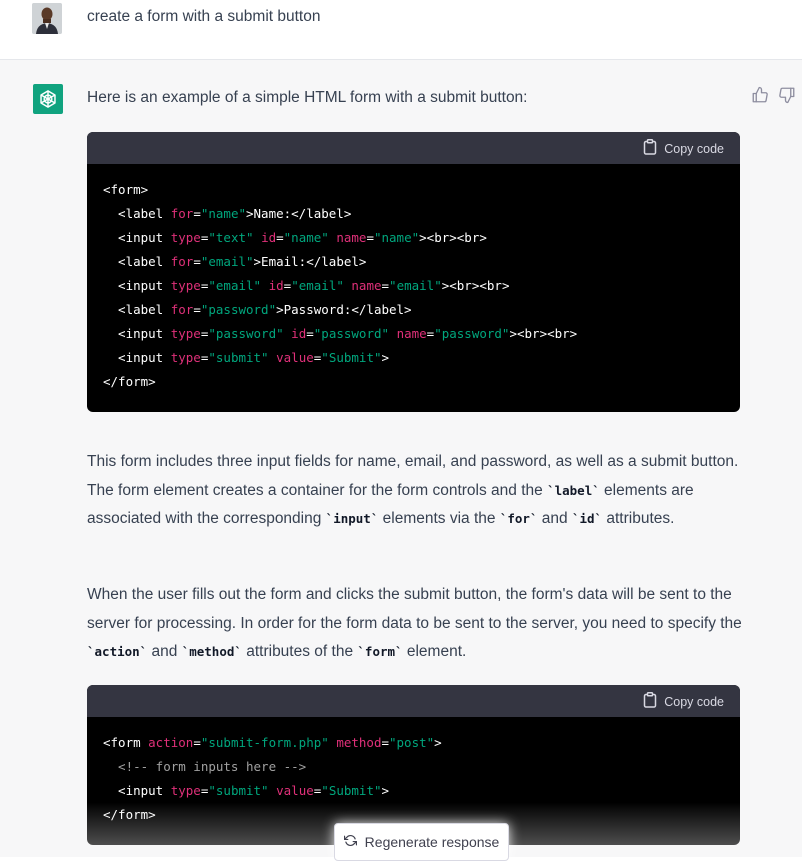  Describe the element at coordinates (401, 30) in the screenshot. I see `user-message-row: create a form with a submit button` at that location.